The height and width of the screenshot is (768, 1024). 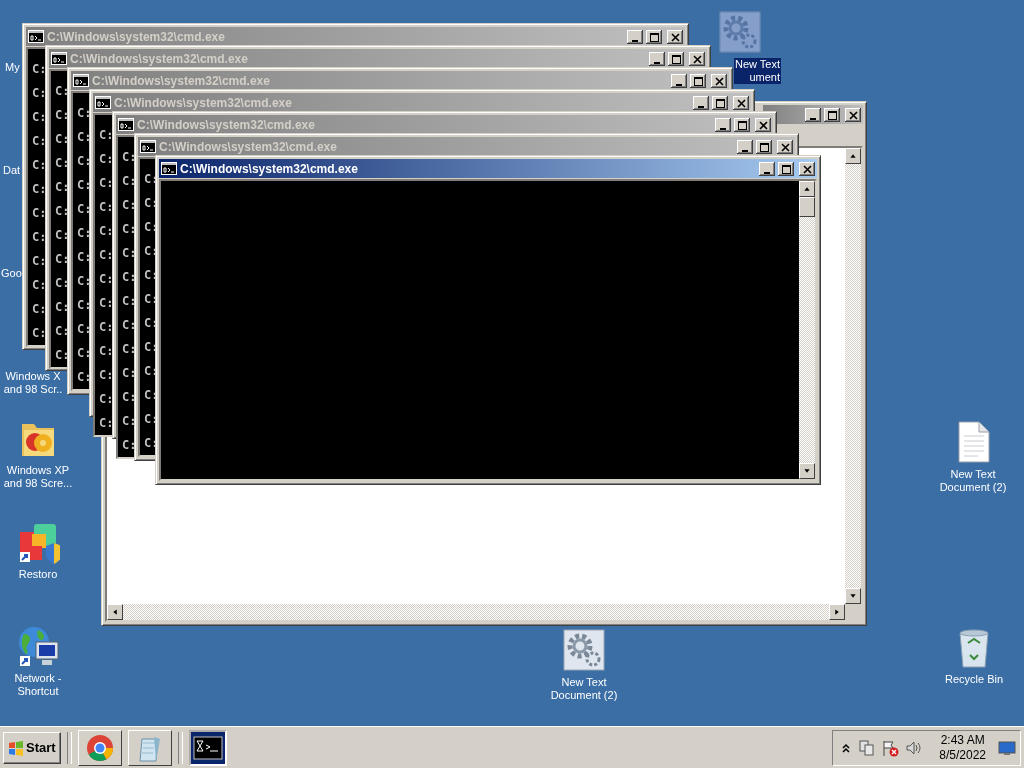 I want to click on horizontal-scrollbar, so click(x=476, y=612).